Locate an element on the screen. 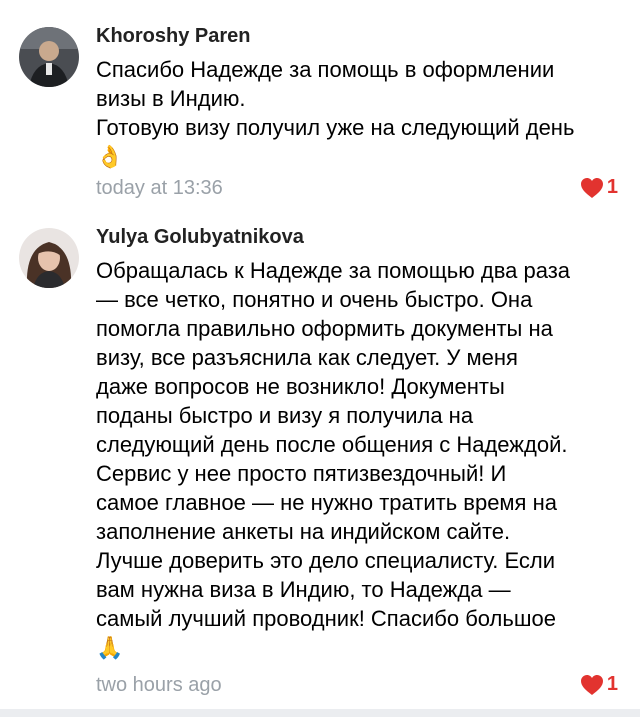 The width and height of the screenshot is (640, 717). comment-text-line: помогла правильно оформить документы на is located at coordinates (324, 328).